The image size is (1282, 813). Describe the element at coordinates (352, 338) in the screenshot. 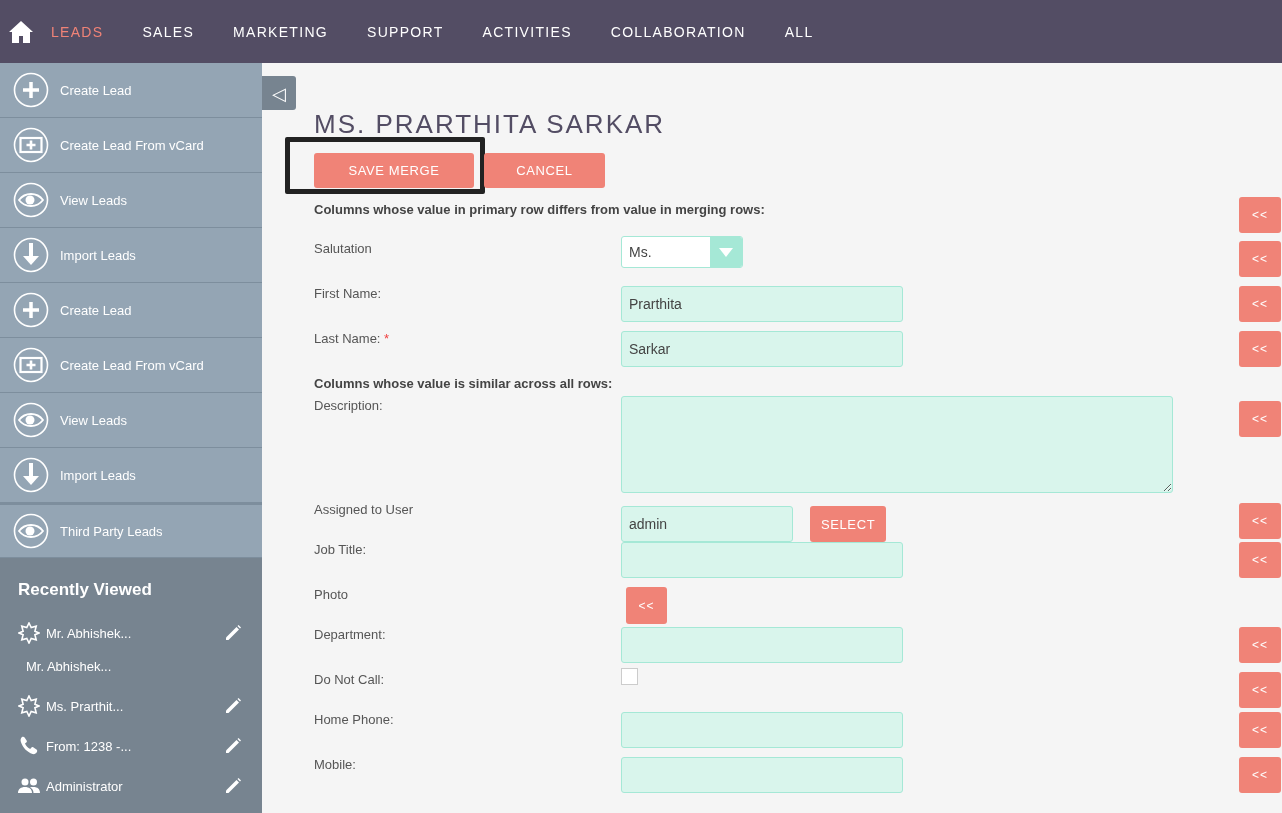

I see `field-label: Last Name: *` at that location.